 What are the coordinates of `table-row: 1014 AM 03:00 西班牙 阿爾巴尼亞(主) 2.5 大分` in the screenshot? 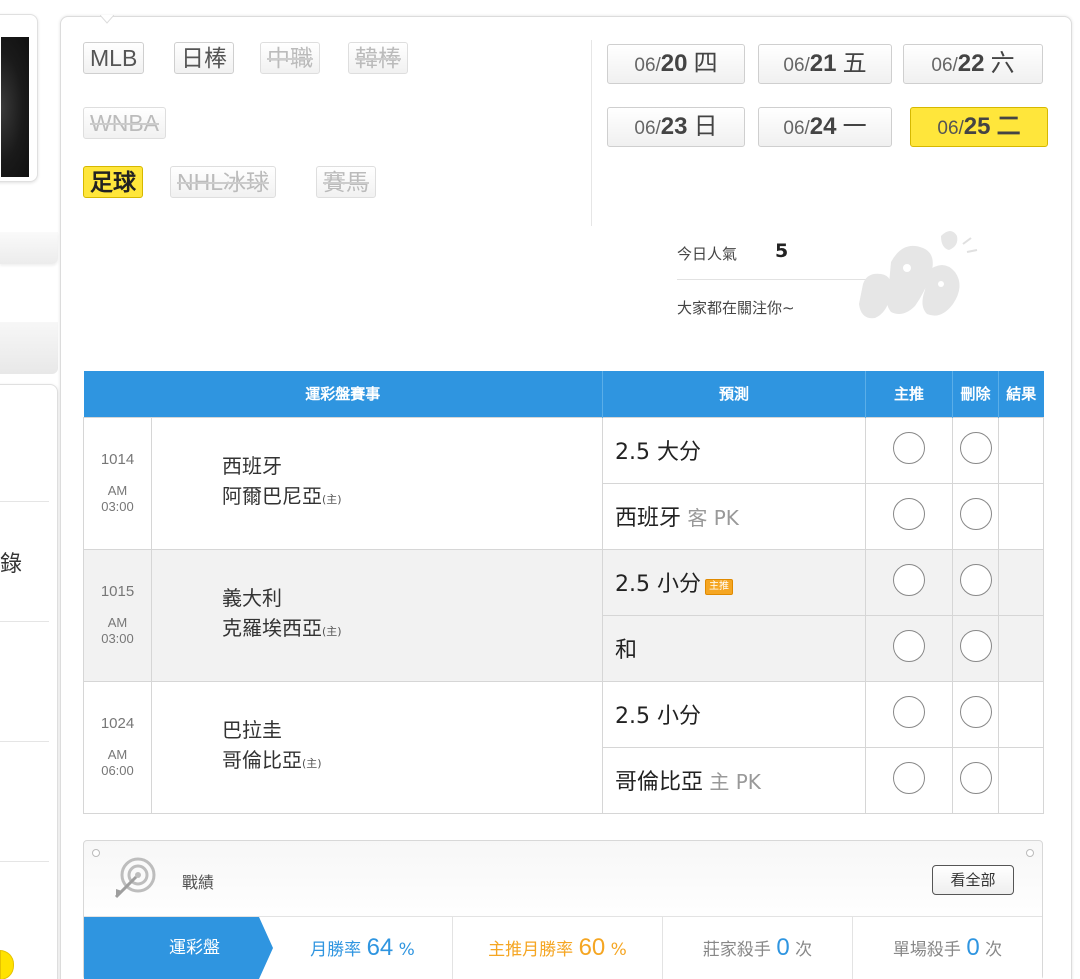 It's located at (564, 483).